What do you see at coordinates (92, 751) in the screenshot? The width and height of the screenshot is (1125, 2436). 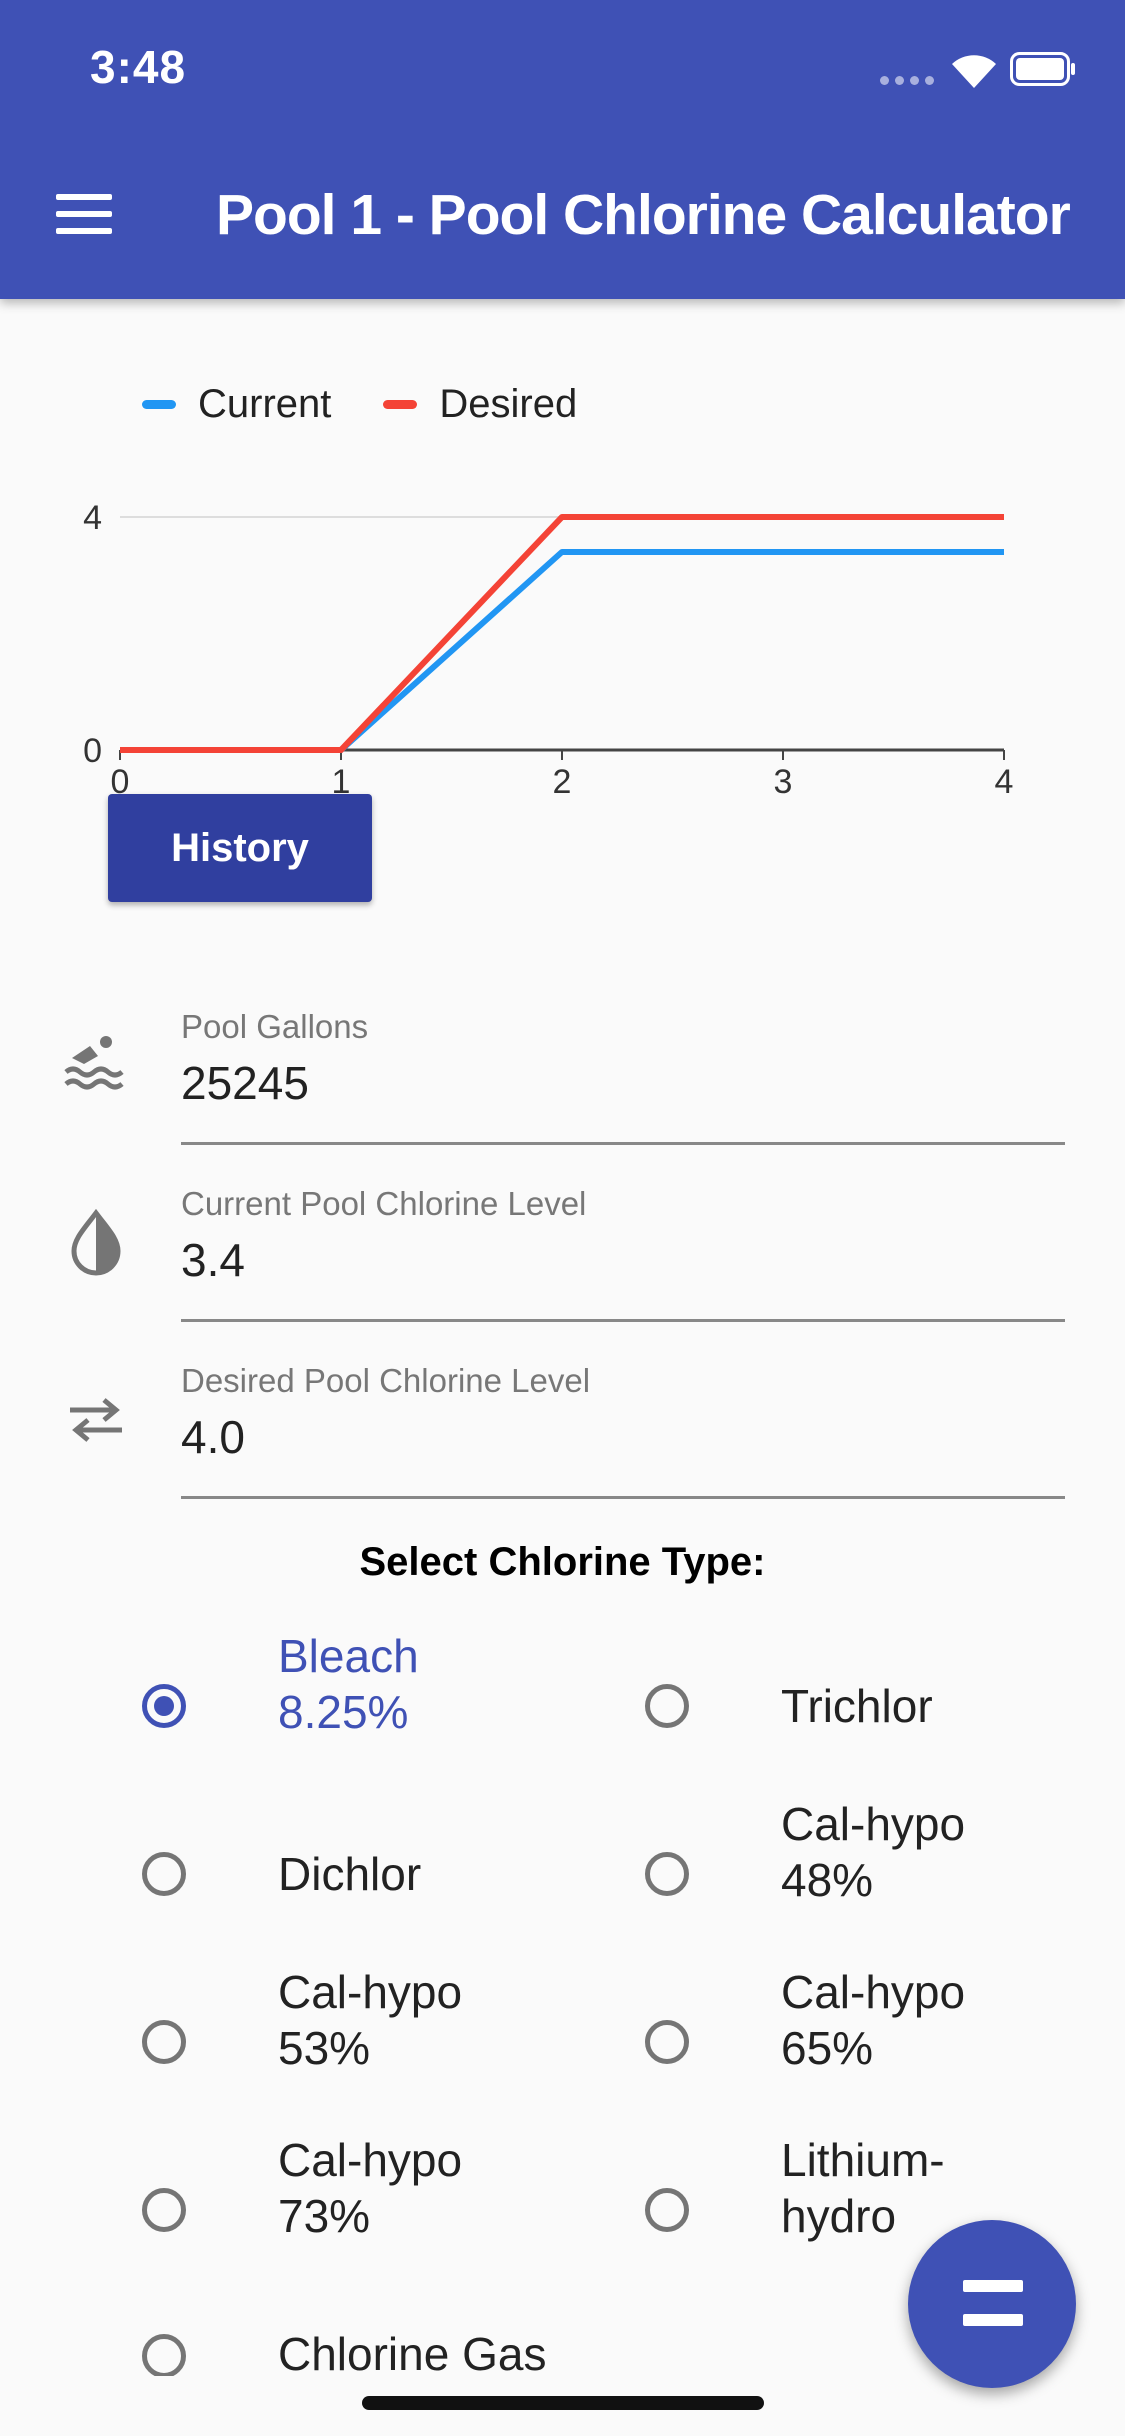 I see `y-tick-label: 0` at bounding box center [92, 751].